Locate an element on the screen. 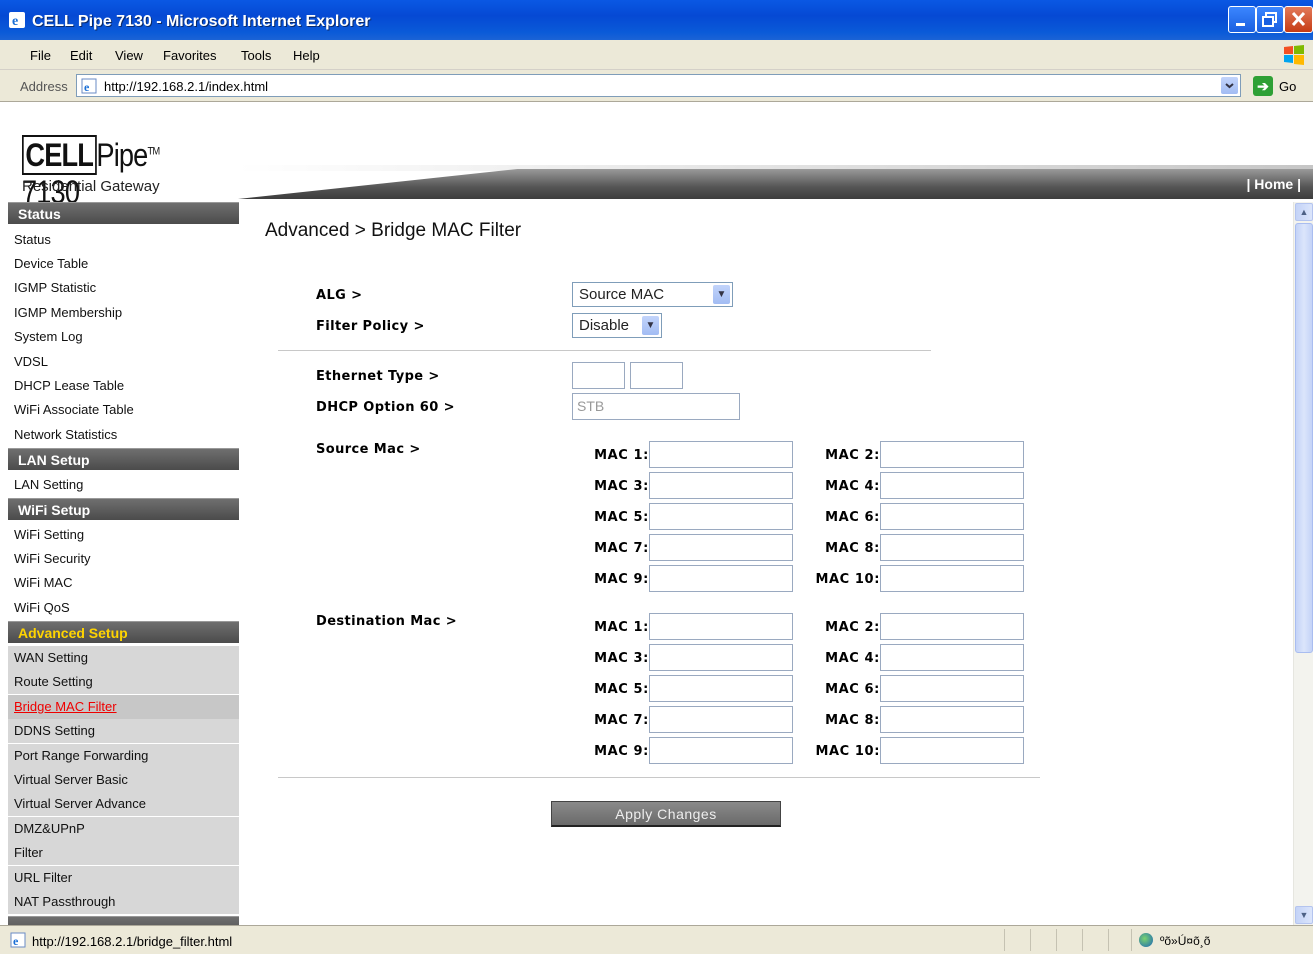 The height and width of the screenshot is (954, 1313). sidebar-item-wifi-security: WiFi Security is located at coordinates (123, 559).